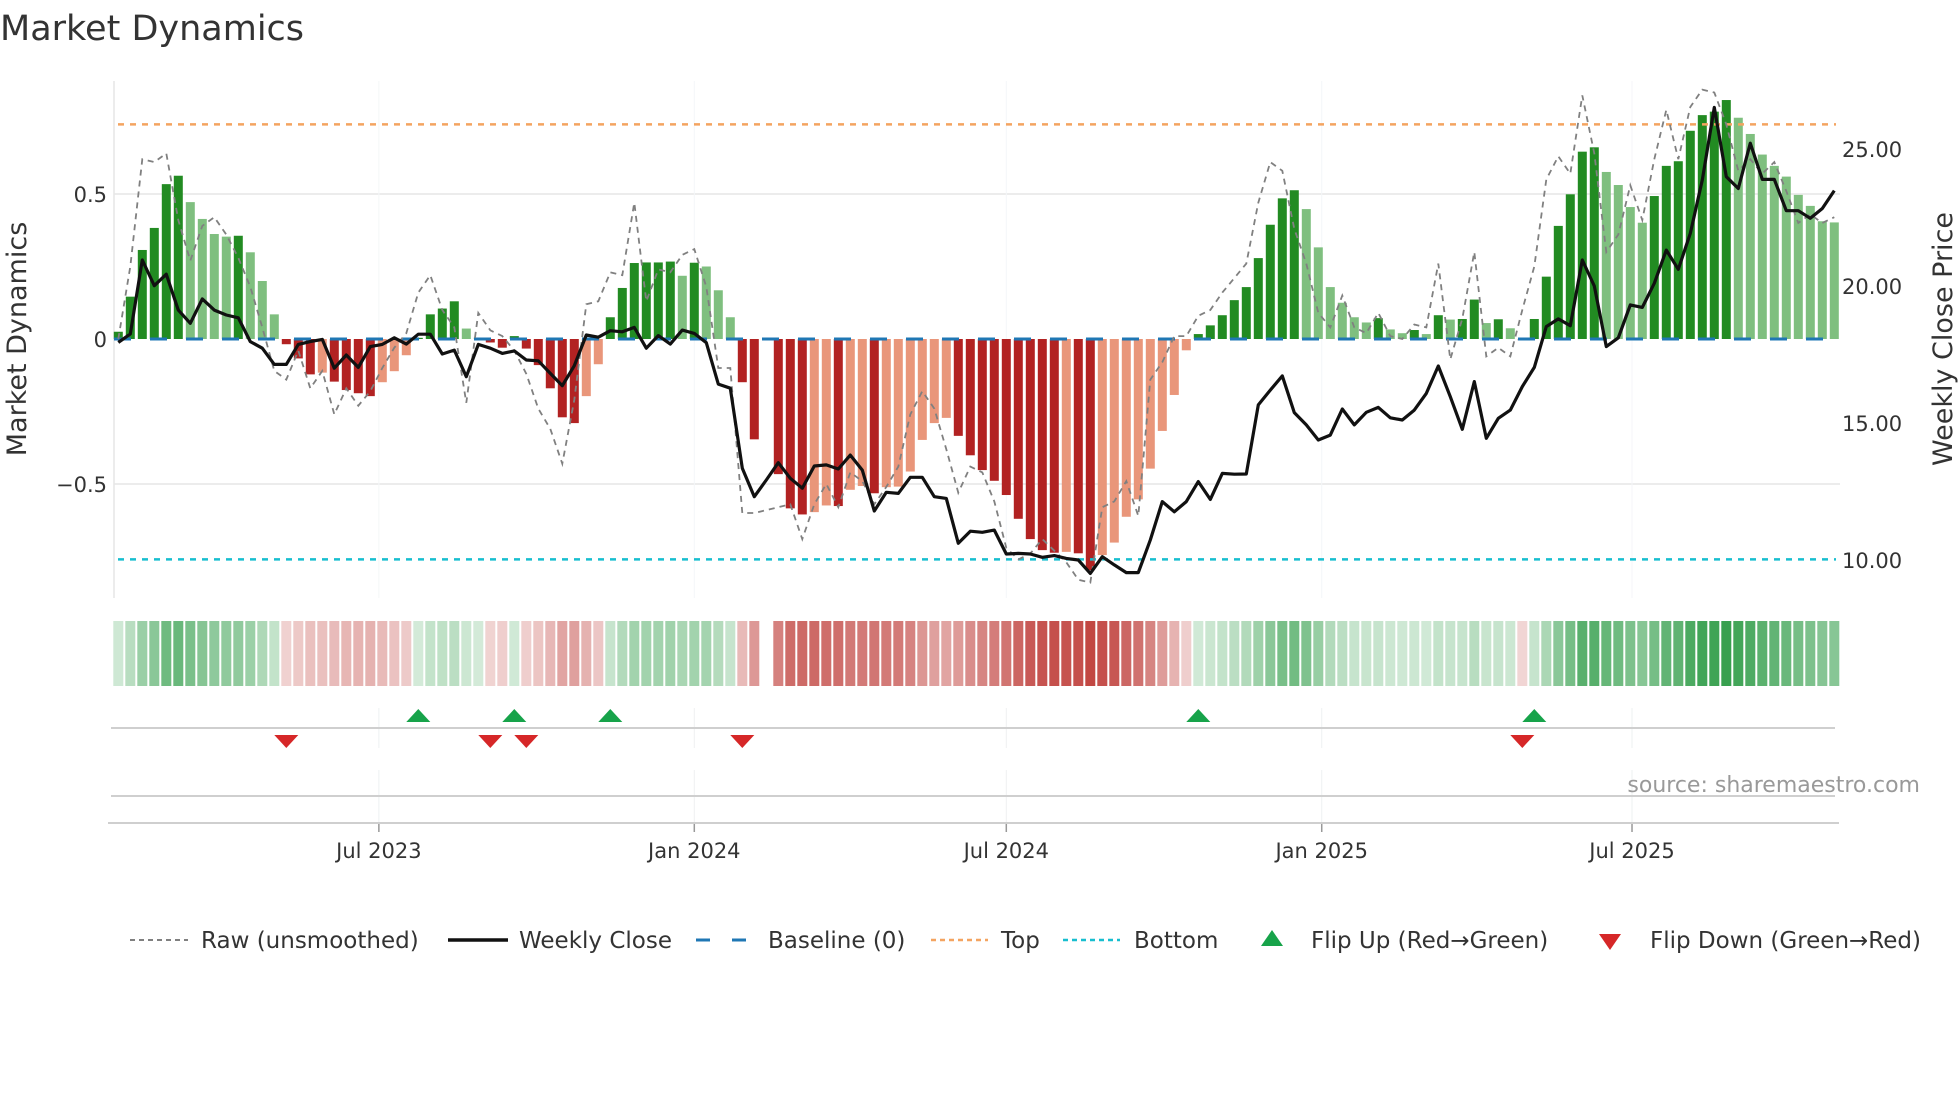  What do you see at coordinates (595, 941) in the screenshot?
I see `legend-label: Weekly Close` at bounding box center [595, 941].